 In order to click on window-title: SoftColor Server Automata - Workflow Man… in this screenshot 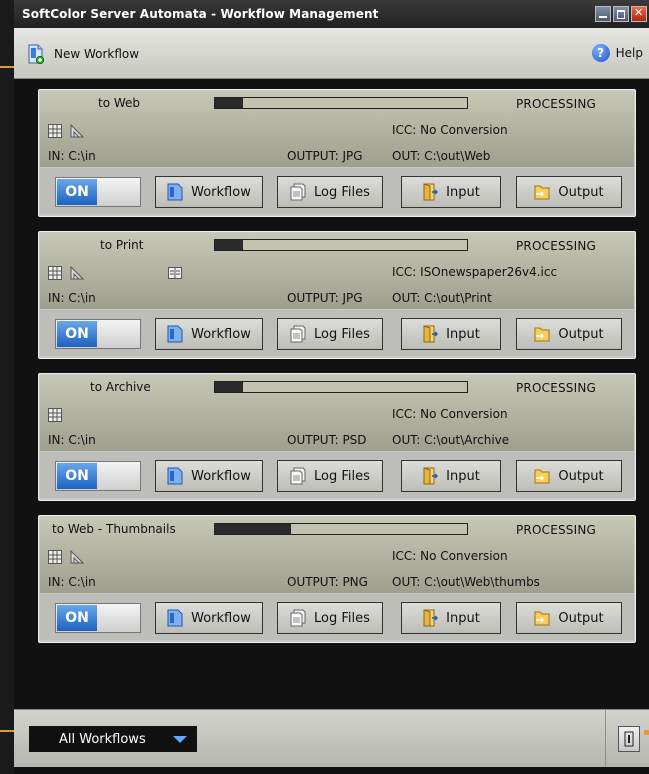, I will do `click(200, 14)`.